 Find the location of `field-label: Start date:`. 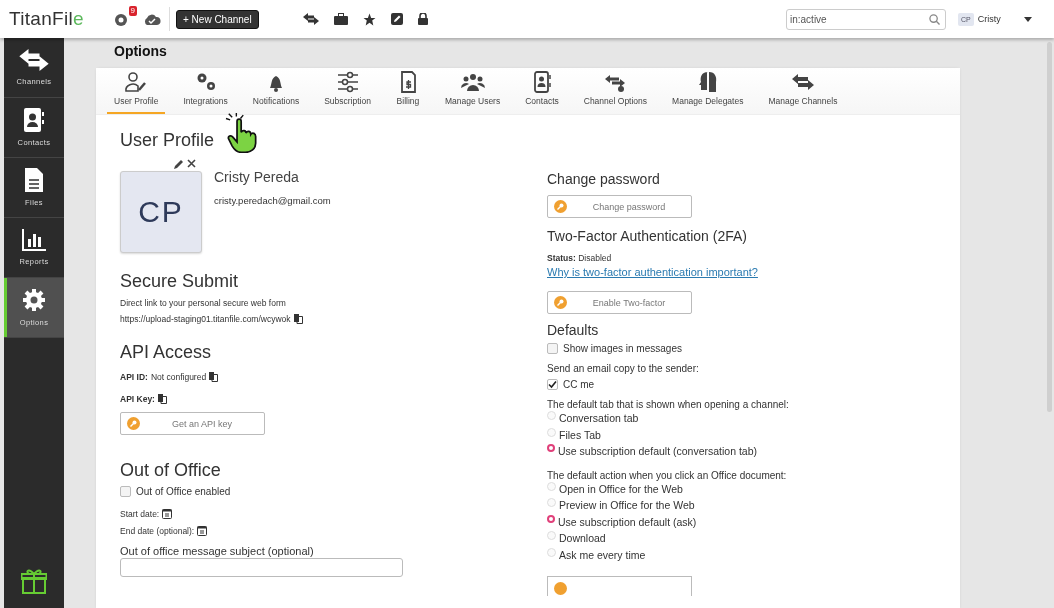

field-label: Start date: is located at coordinates (140, 513).